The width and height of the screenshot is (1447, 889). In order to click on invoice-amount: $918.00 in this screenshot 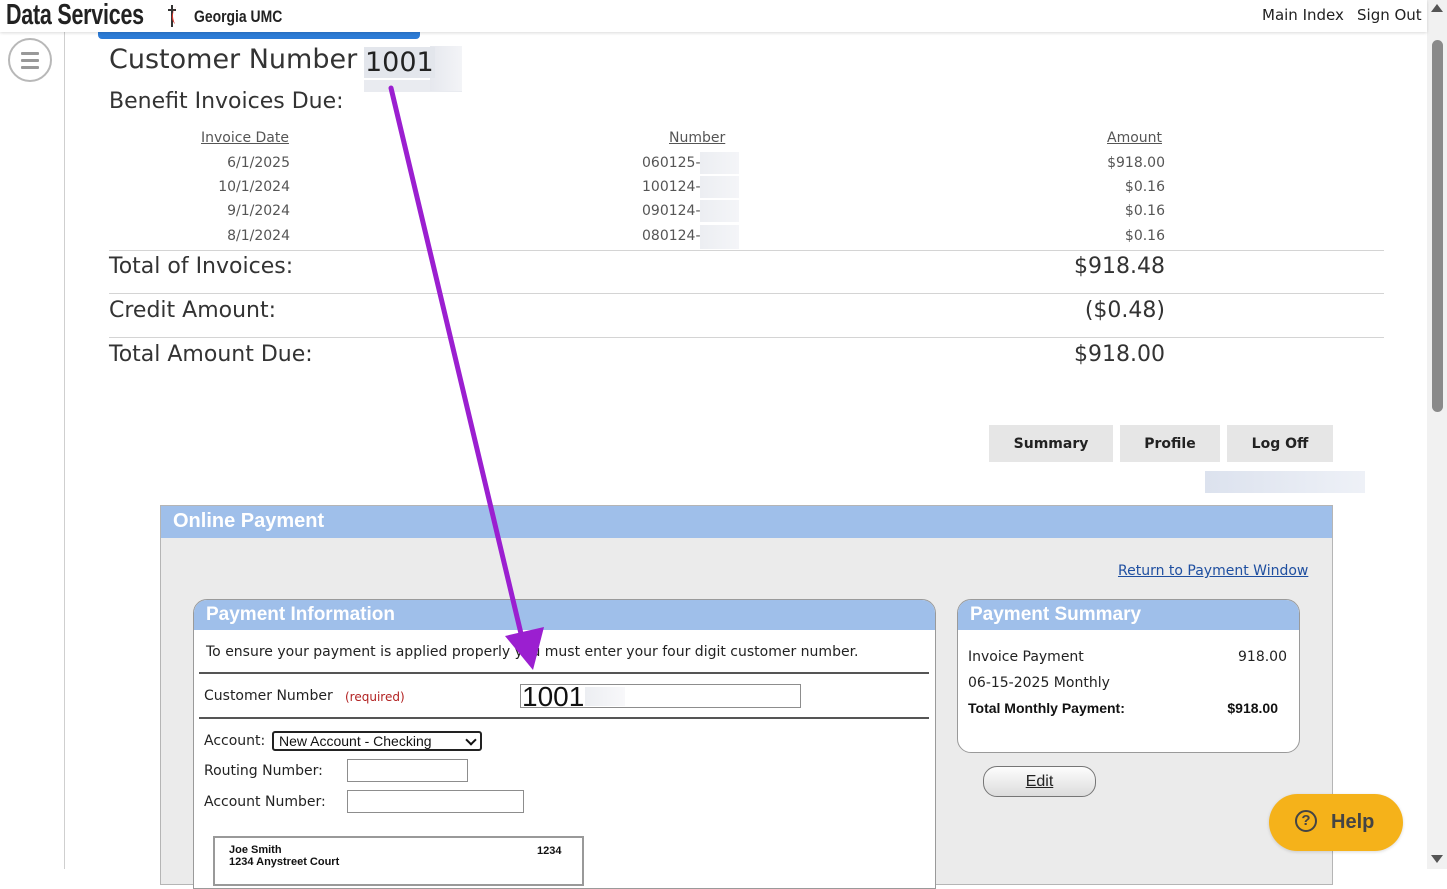, I will do `click(1136, 163)`.